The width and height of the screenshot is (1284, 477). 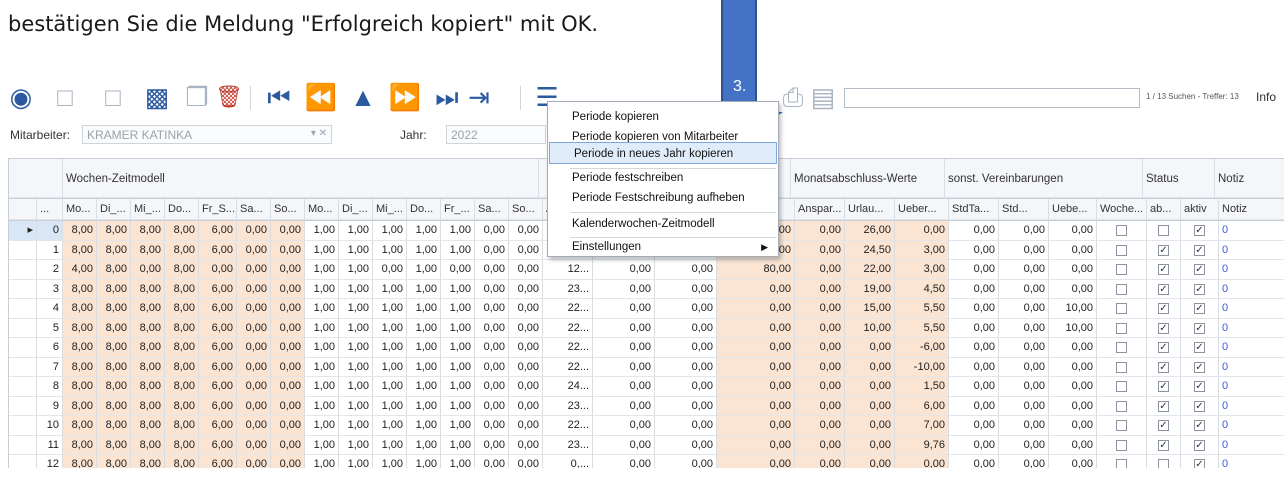 I want to click on column-header: Notiz, so click(x=1251, y=209).